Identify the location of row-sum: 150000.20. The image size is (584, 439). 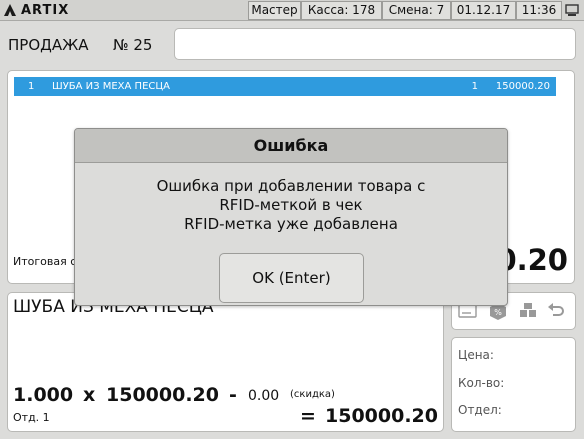
(522, 86).